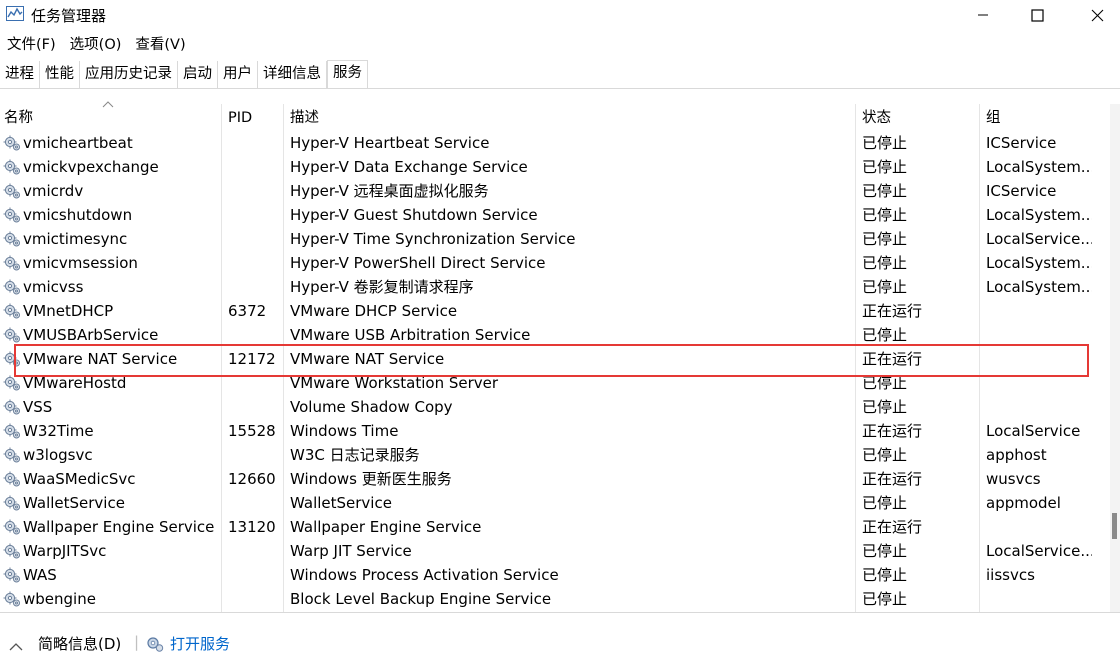  What do you see at coordinates (31, 45) in the screenshot?
I see `menu-file: 文件(F)` at bounding box center [31, 45].